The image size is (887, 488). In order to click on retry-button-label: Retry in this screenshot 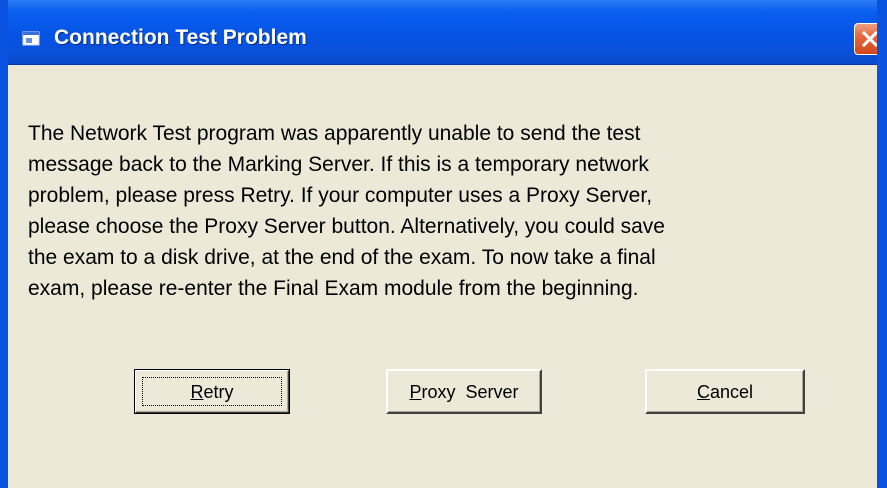, I will do `click(211, 392)`.